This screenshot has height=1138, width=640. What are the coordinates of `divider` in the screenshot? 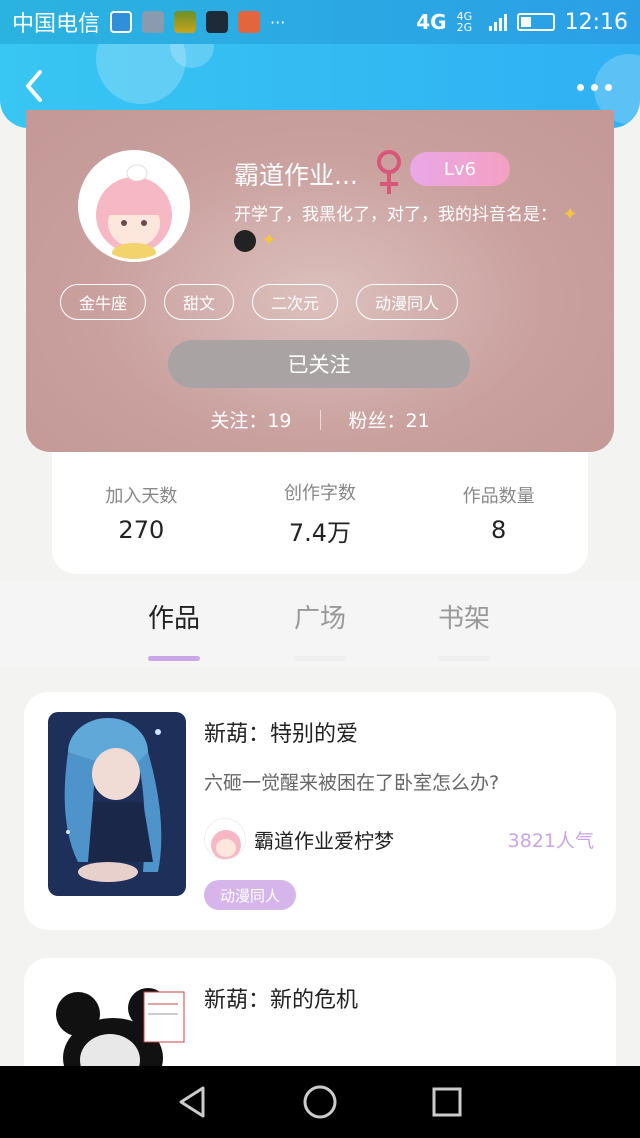 It's located at (320, 419).